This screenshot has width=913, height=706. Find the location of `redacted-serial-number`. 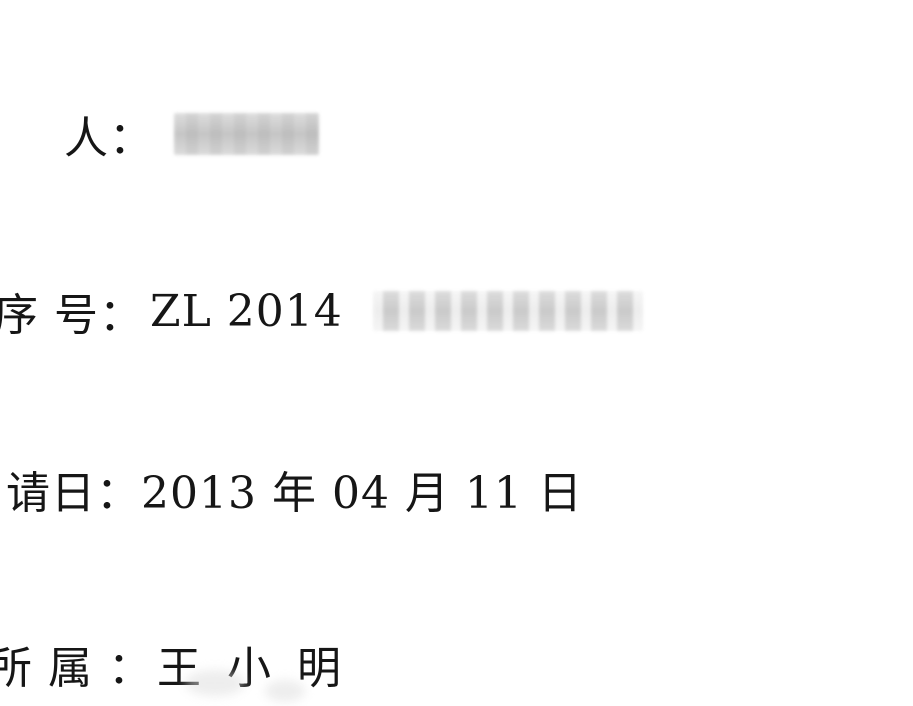

redacted-serial-number is located at coordinates (507, 311).